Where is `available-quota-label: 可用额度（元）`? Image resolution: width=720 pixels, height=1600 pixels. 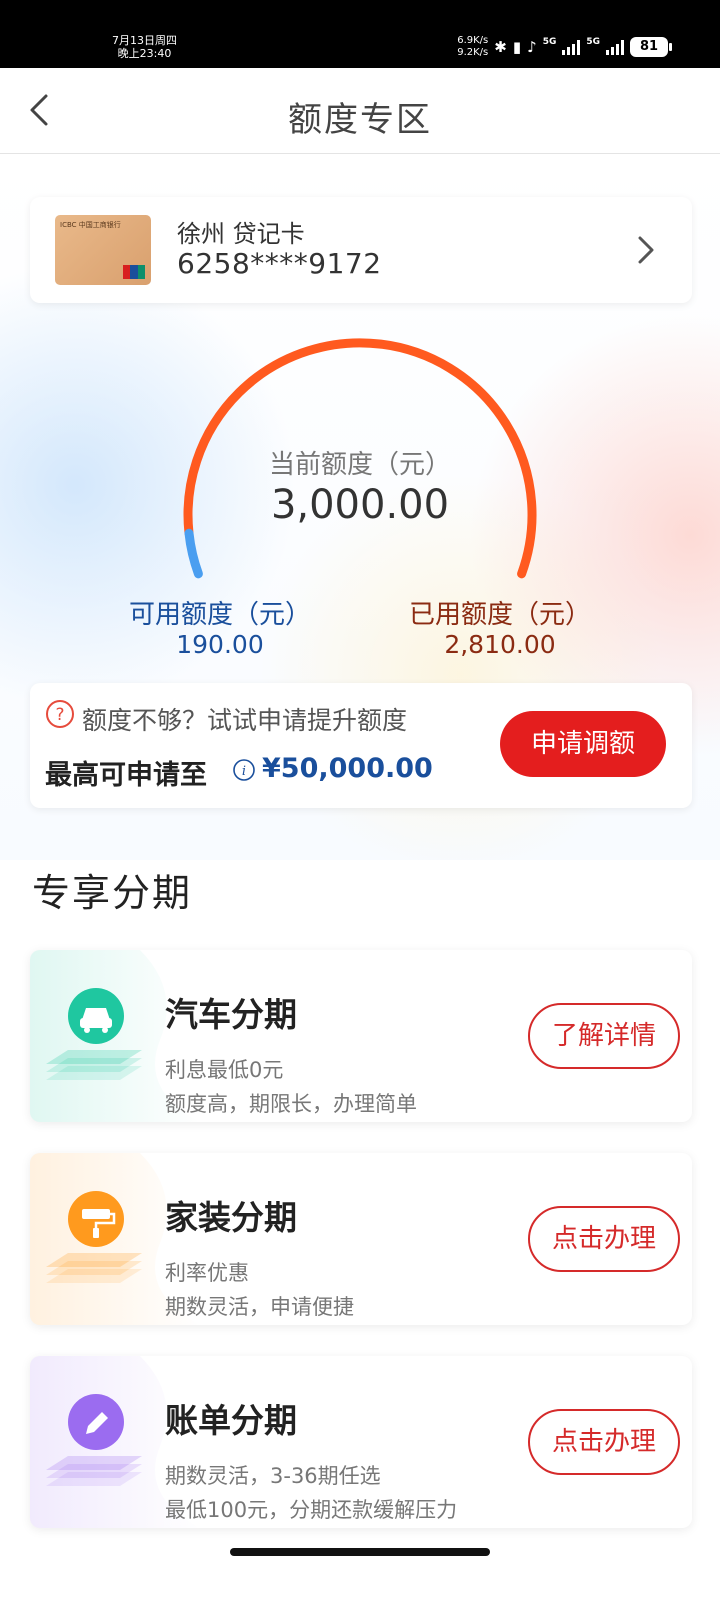
available-quota-label: 可用额度（元） is located at coordinates (219, 615).